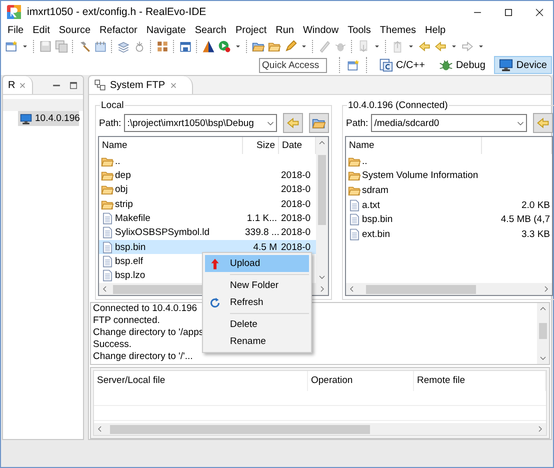 This screenshot has height=468, width=554. What do you see at coordinates (132, 218) in the screenshot?
I see `file-name: Makefile` at bounding box center [132, 218].